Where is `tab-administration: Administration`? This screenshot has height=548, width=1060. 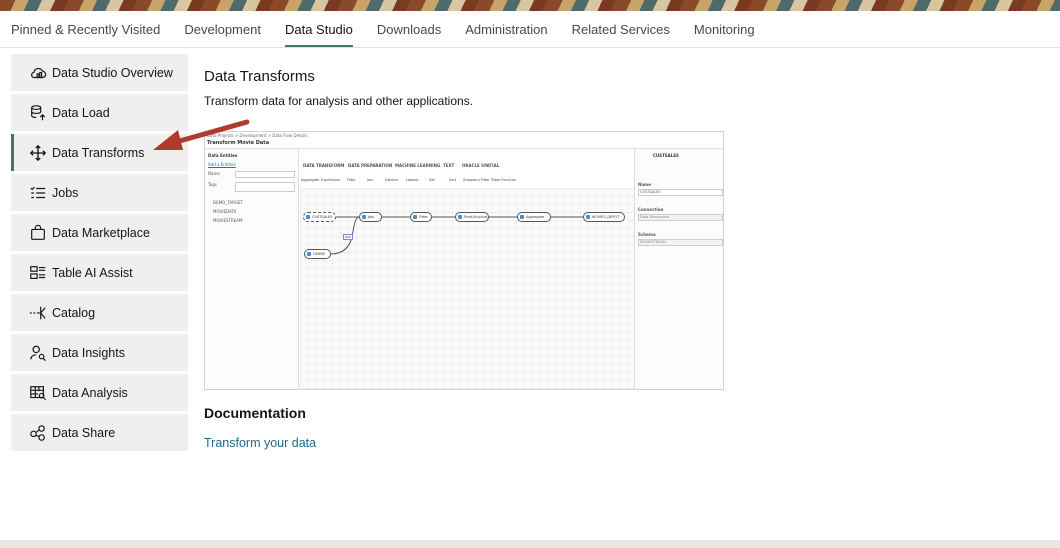
tab-administration: Administration is located at coordinates (506, 29).